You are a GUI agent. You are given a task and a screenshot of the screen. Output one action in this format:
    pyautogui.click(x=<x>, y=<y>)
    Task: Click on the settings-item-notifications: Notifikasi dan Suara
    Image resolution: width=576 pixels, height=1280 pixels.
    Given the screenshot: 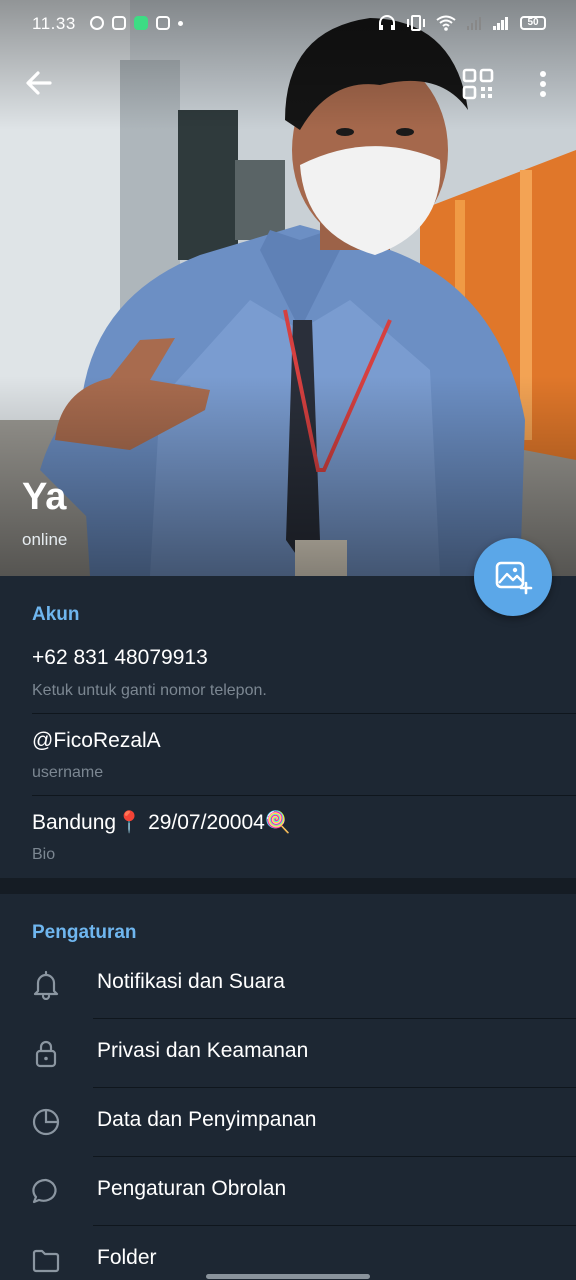 What is the action you would take?
    pyautogui.click(x=288, y=984)
    